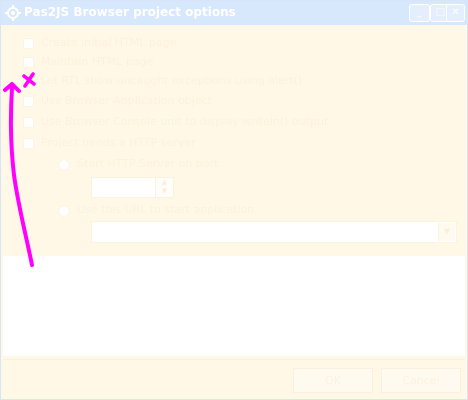  Describe the element at coordinates (126, 100) in the screenshot. I see `browser-app-label: Use Browser Application object` at that location.